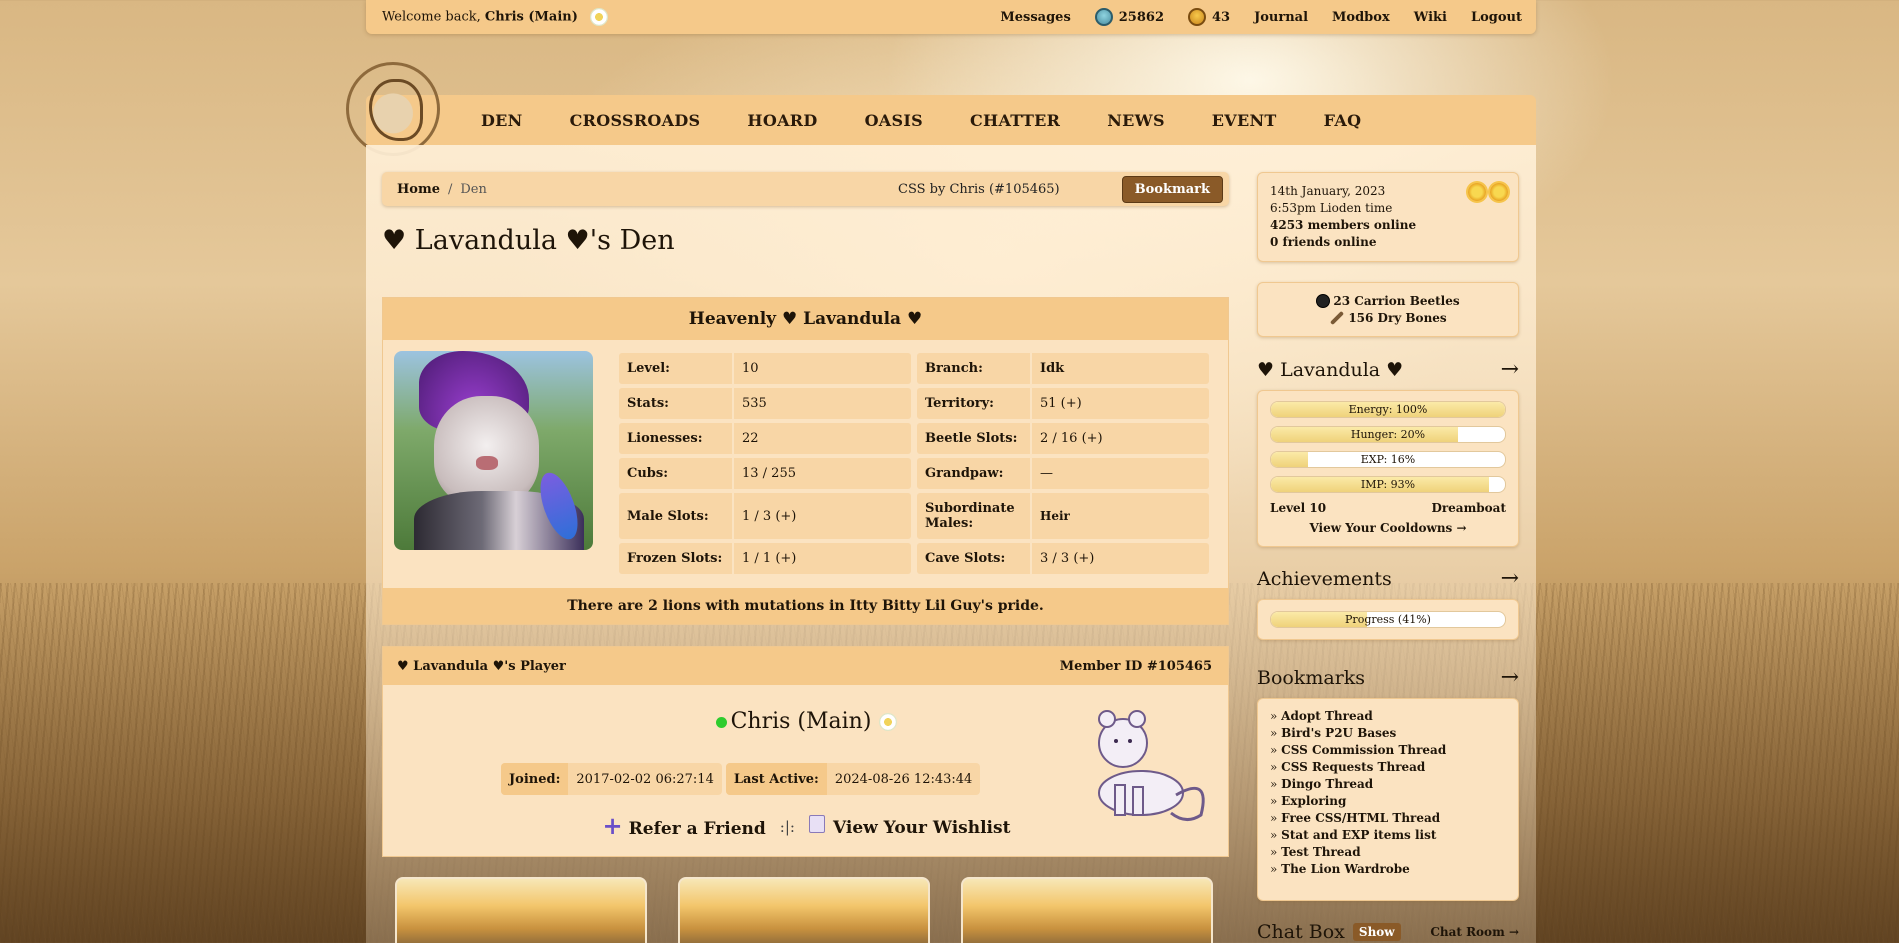 The width and height of the screenshot is (1899, 943). I want to click on stat-lionesses: Lionesses: 22, so click(765, 438).